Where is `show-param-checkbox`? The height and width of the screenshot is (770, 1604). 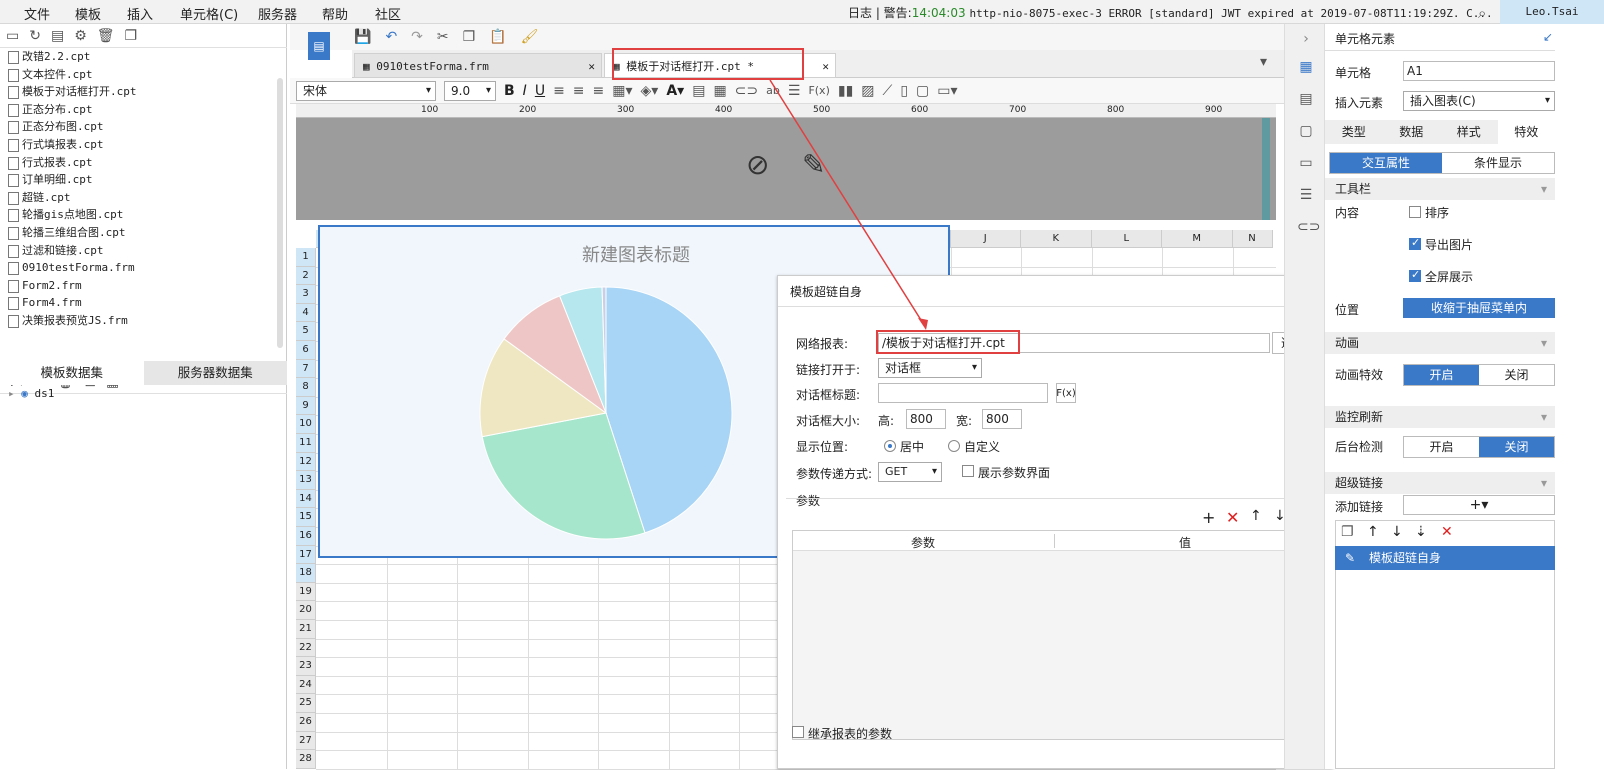 show-param-checkbox is located at coordinates (968, 471).